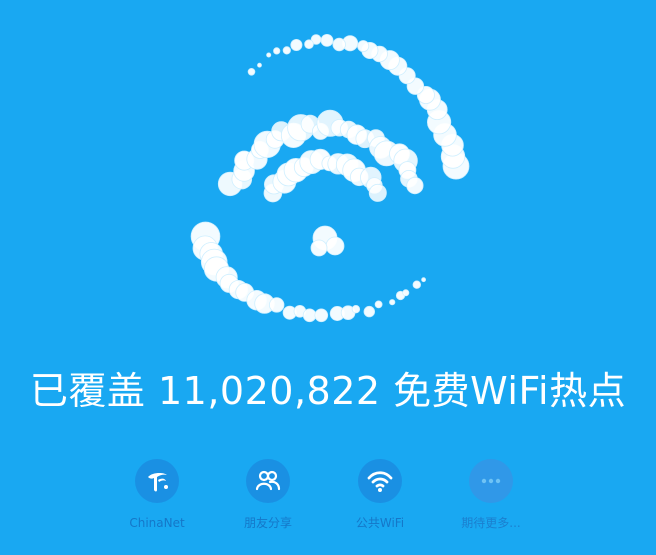  I want to click on hotspot-count-headline: 已覆盖 11,020,822 免费WiFi热点, so click(328, 391).